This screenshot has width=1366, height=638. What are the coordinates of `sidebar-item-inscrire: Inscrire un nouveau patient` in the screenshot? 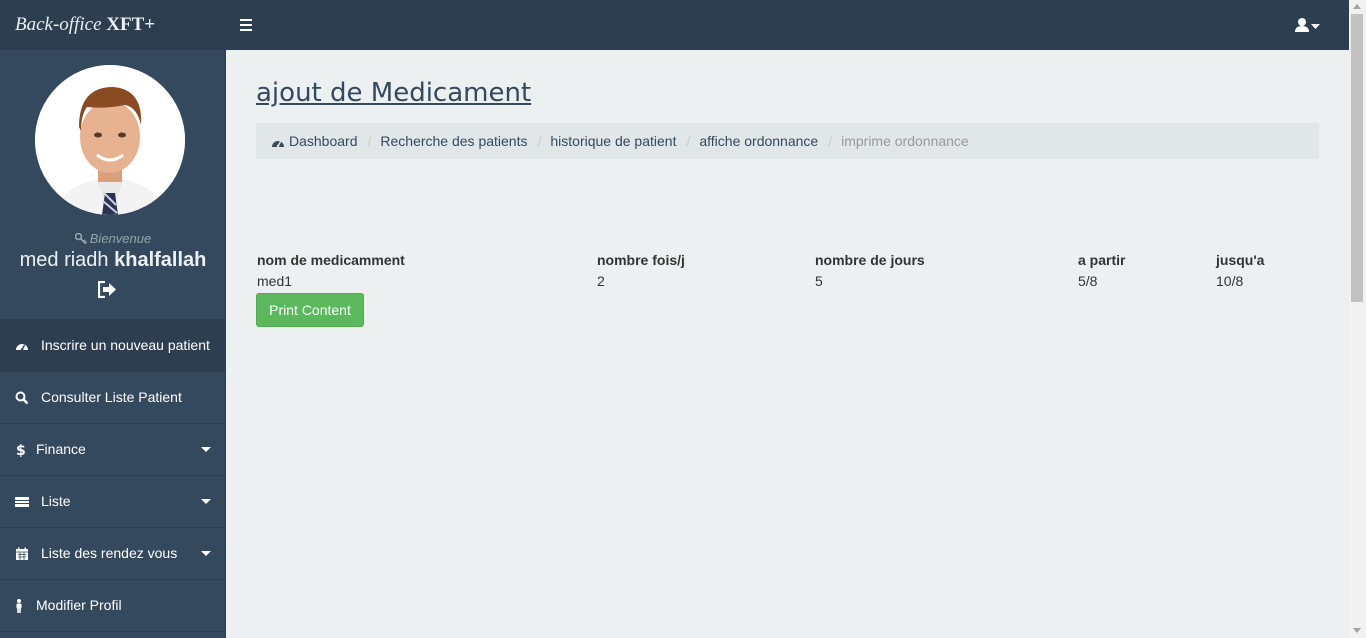 It's located at (112, 346).